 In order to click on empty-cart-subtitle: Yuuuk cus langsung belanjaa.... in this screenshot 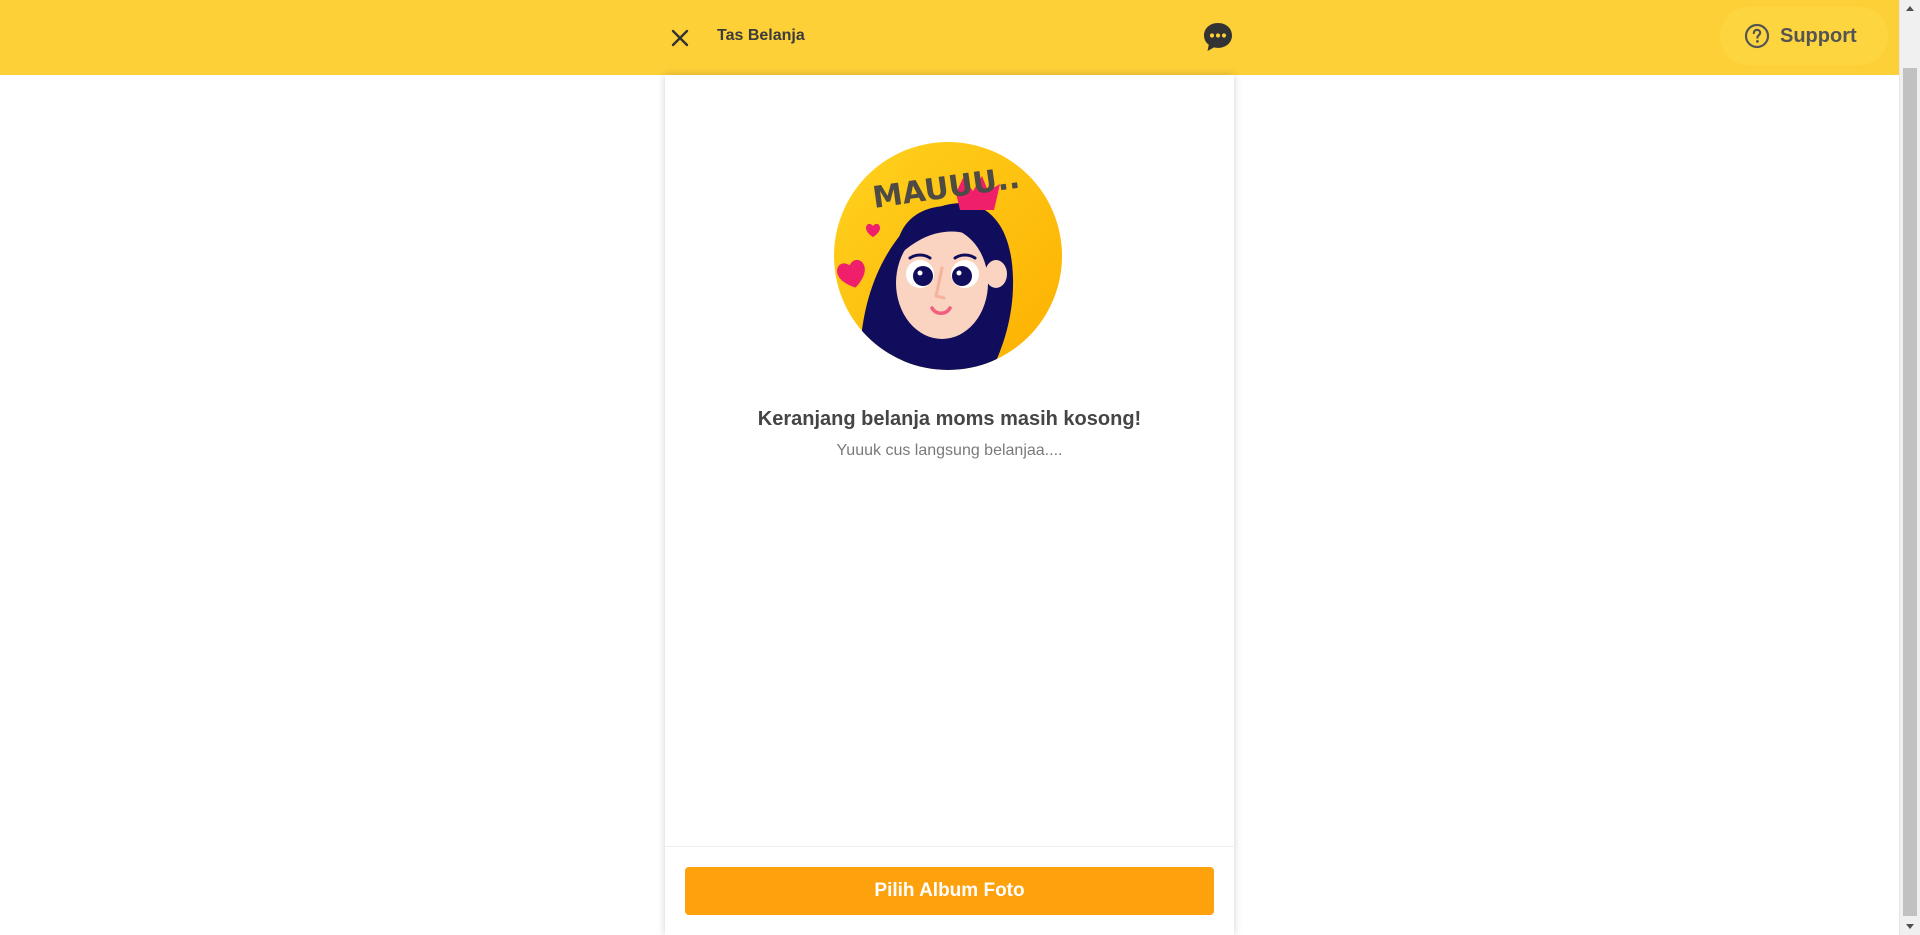, I will do `click(949, 450)`.